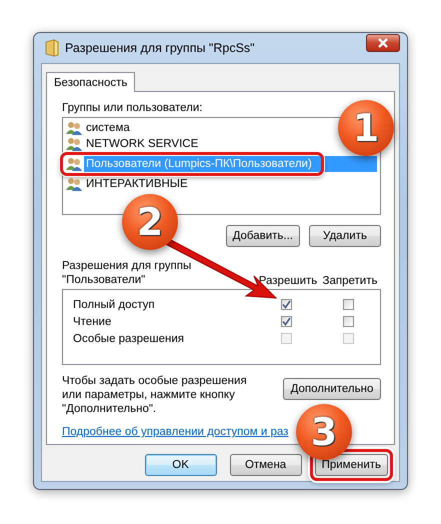  Describe the element at coordinates (160, 48) in the screenshot. I see `window-title: Разрешения для группы "RpcSs"` at that location.